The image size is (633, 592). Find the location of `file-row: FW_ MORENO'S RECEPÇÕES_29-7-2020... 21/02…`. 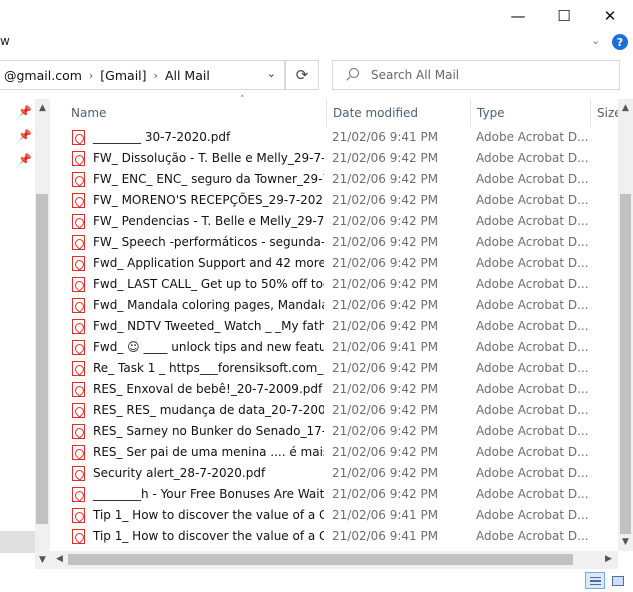

file-row: FW_ MORENO'S RECEPÇÕES_29-7-2020... 21/02… is located at coordinates (334, 200).